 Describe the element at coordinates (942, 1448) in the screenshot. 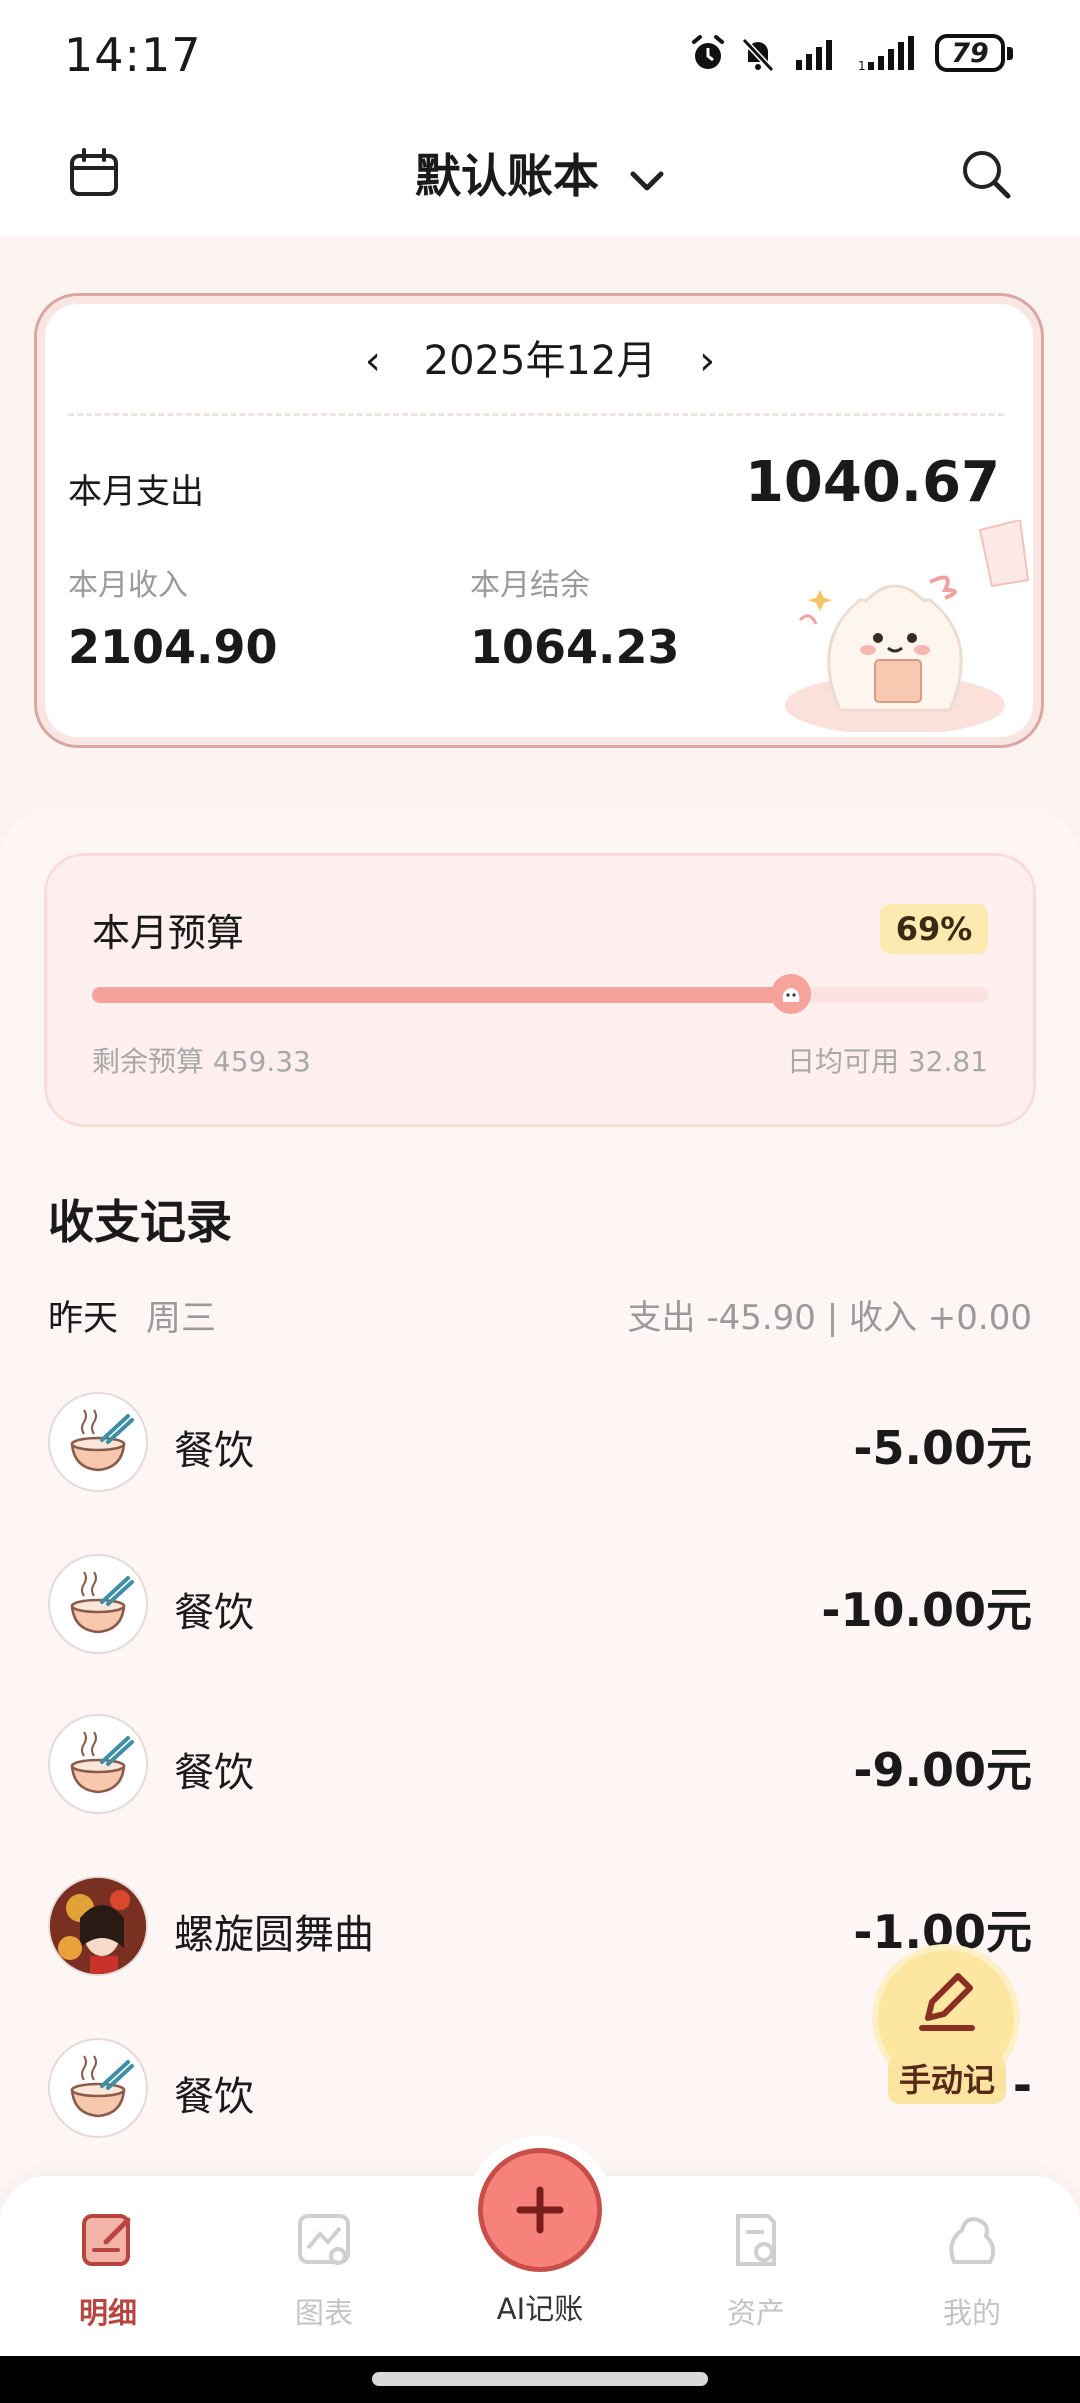

I see `record-amount: -5.00元` at that location.